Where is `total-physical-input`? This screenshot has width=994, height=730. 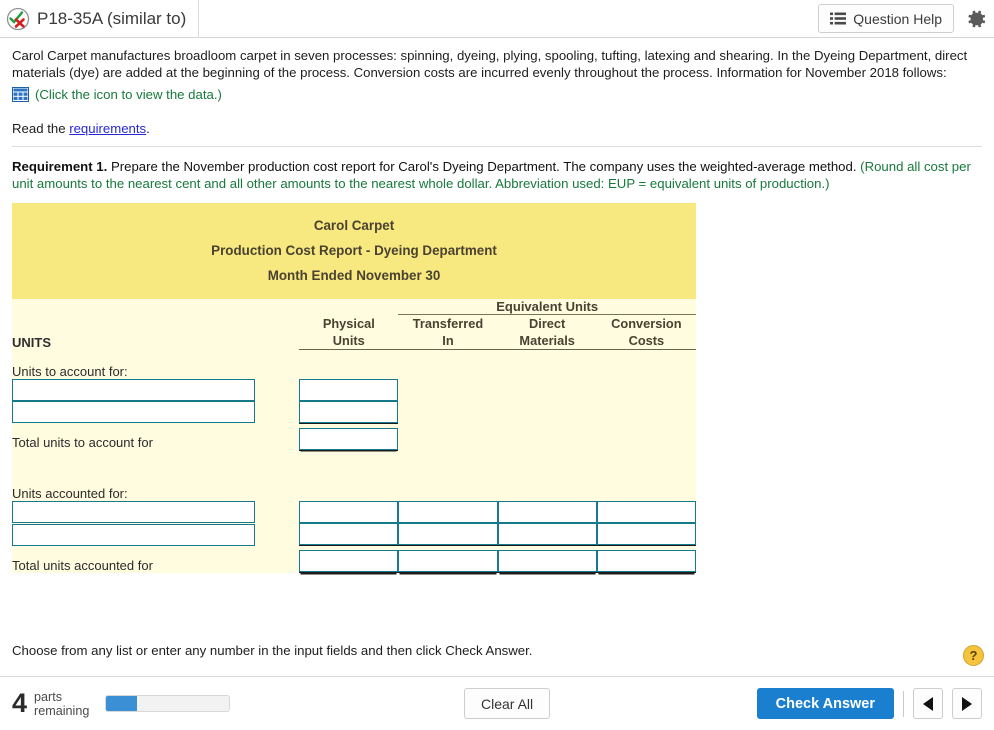
total-physical-input is located at coordinates (349, 561).